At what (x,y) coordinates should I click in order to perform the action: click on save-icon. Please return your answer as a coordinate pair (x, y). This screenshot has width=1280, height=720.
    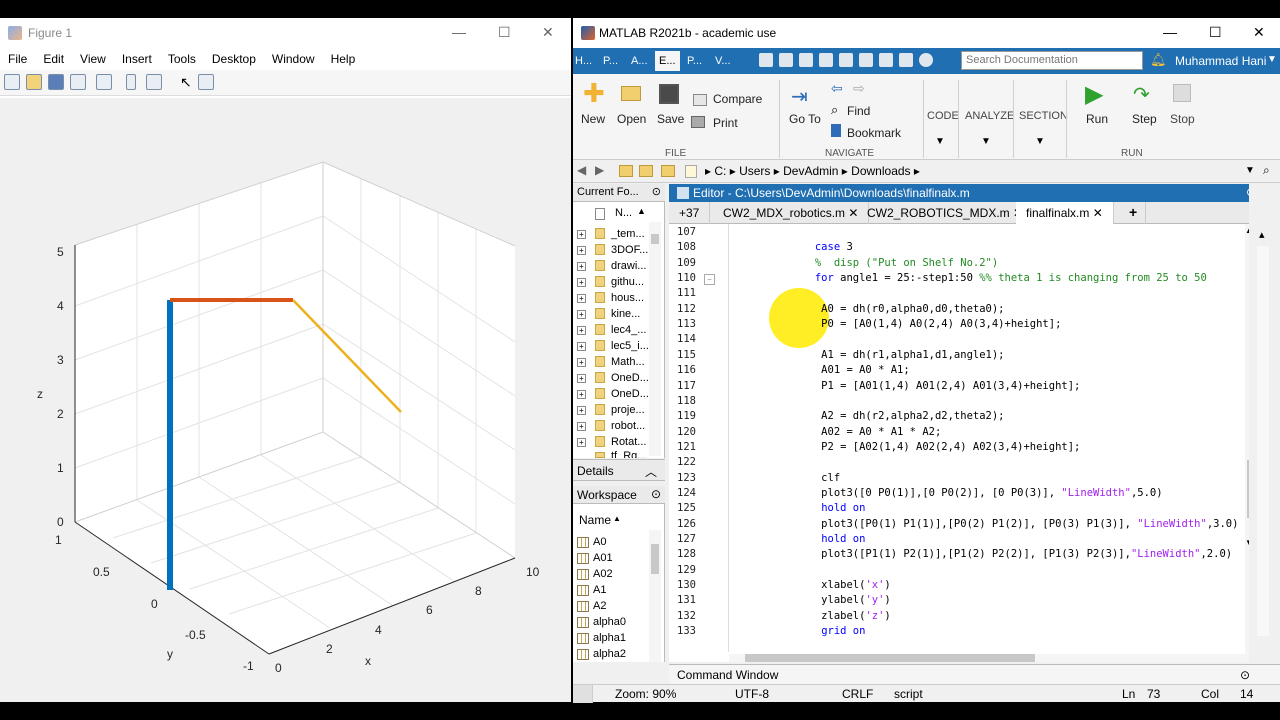
    Looking at the image, I should click on (56, 82).